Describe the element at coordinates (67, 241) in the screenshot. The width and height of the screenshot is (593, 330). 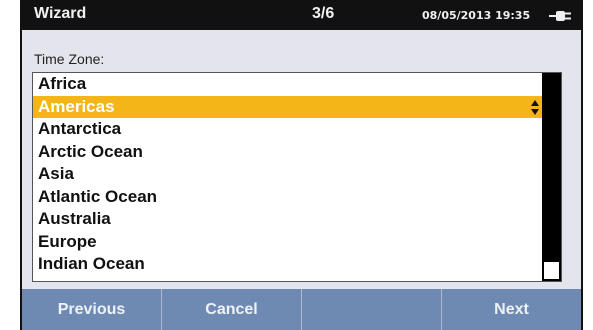
I see `list-item-label: Europe` at that location.